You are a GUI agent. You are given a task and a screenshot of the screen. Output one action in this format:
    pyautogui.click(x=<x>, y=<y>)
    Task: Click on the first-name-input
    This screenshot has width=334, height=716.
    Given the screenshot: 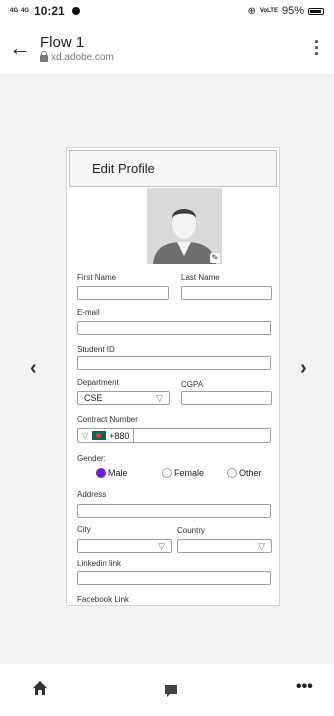 What is the action you would take?
    pyautogui.click(x=123, y=293)
    